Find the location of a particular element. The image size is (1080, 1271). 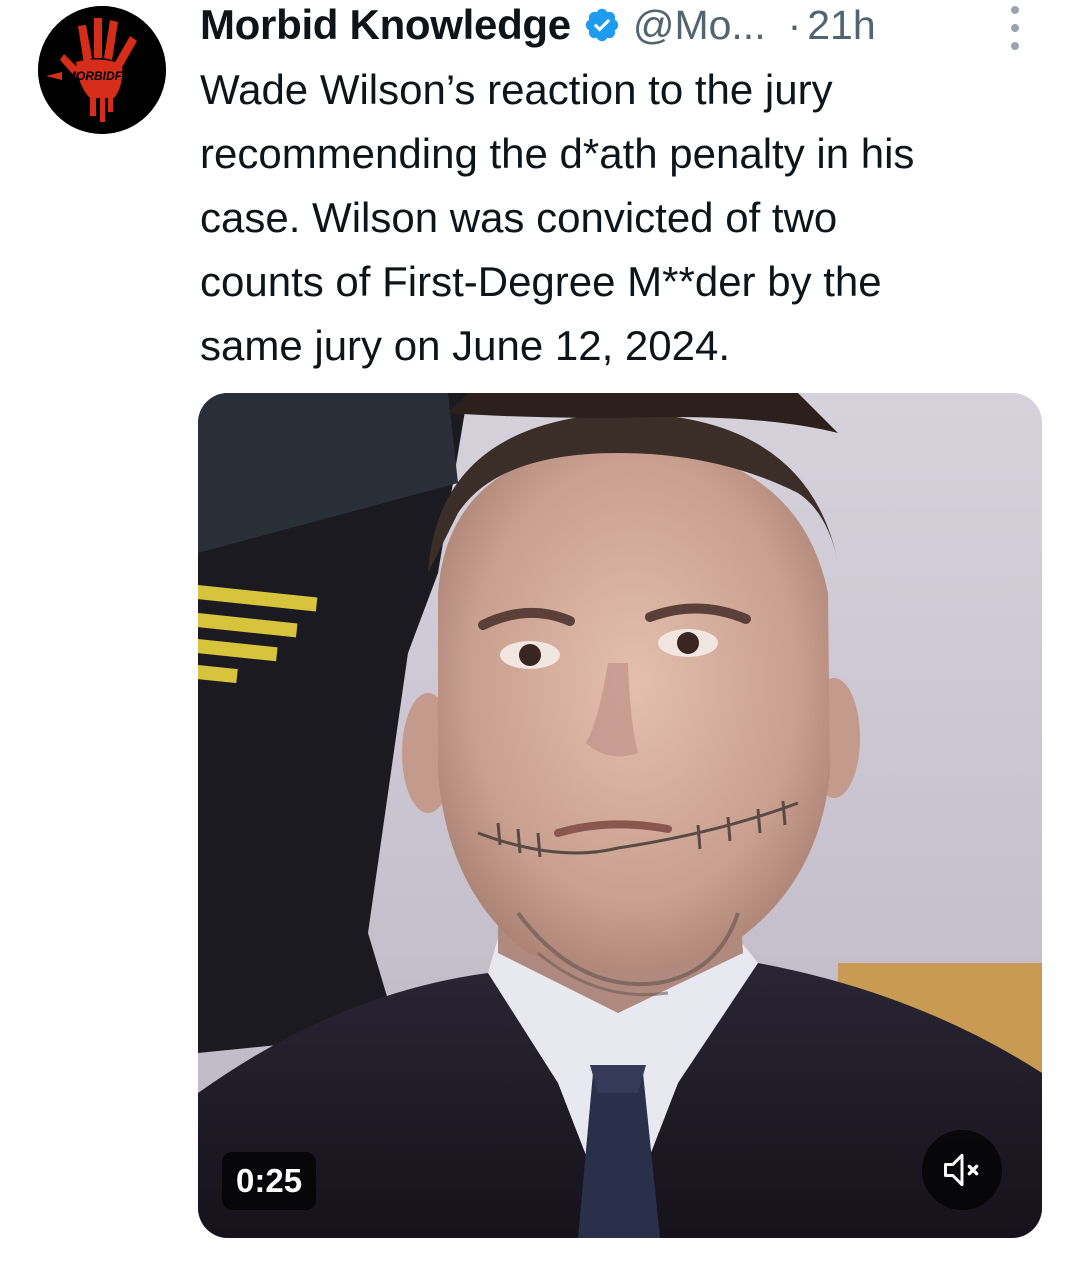

video-duration: 0:25 is located at coordinates (269, 1181).